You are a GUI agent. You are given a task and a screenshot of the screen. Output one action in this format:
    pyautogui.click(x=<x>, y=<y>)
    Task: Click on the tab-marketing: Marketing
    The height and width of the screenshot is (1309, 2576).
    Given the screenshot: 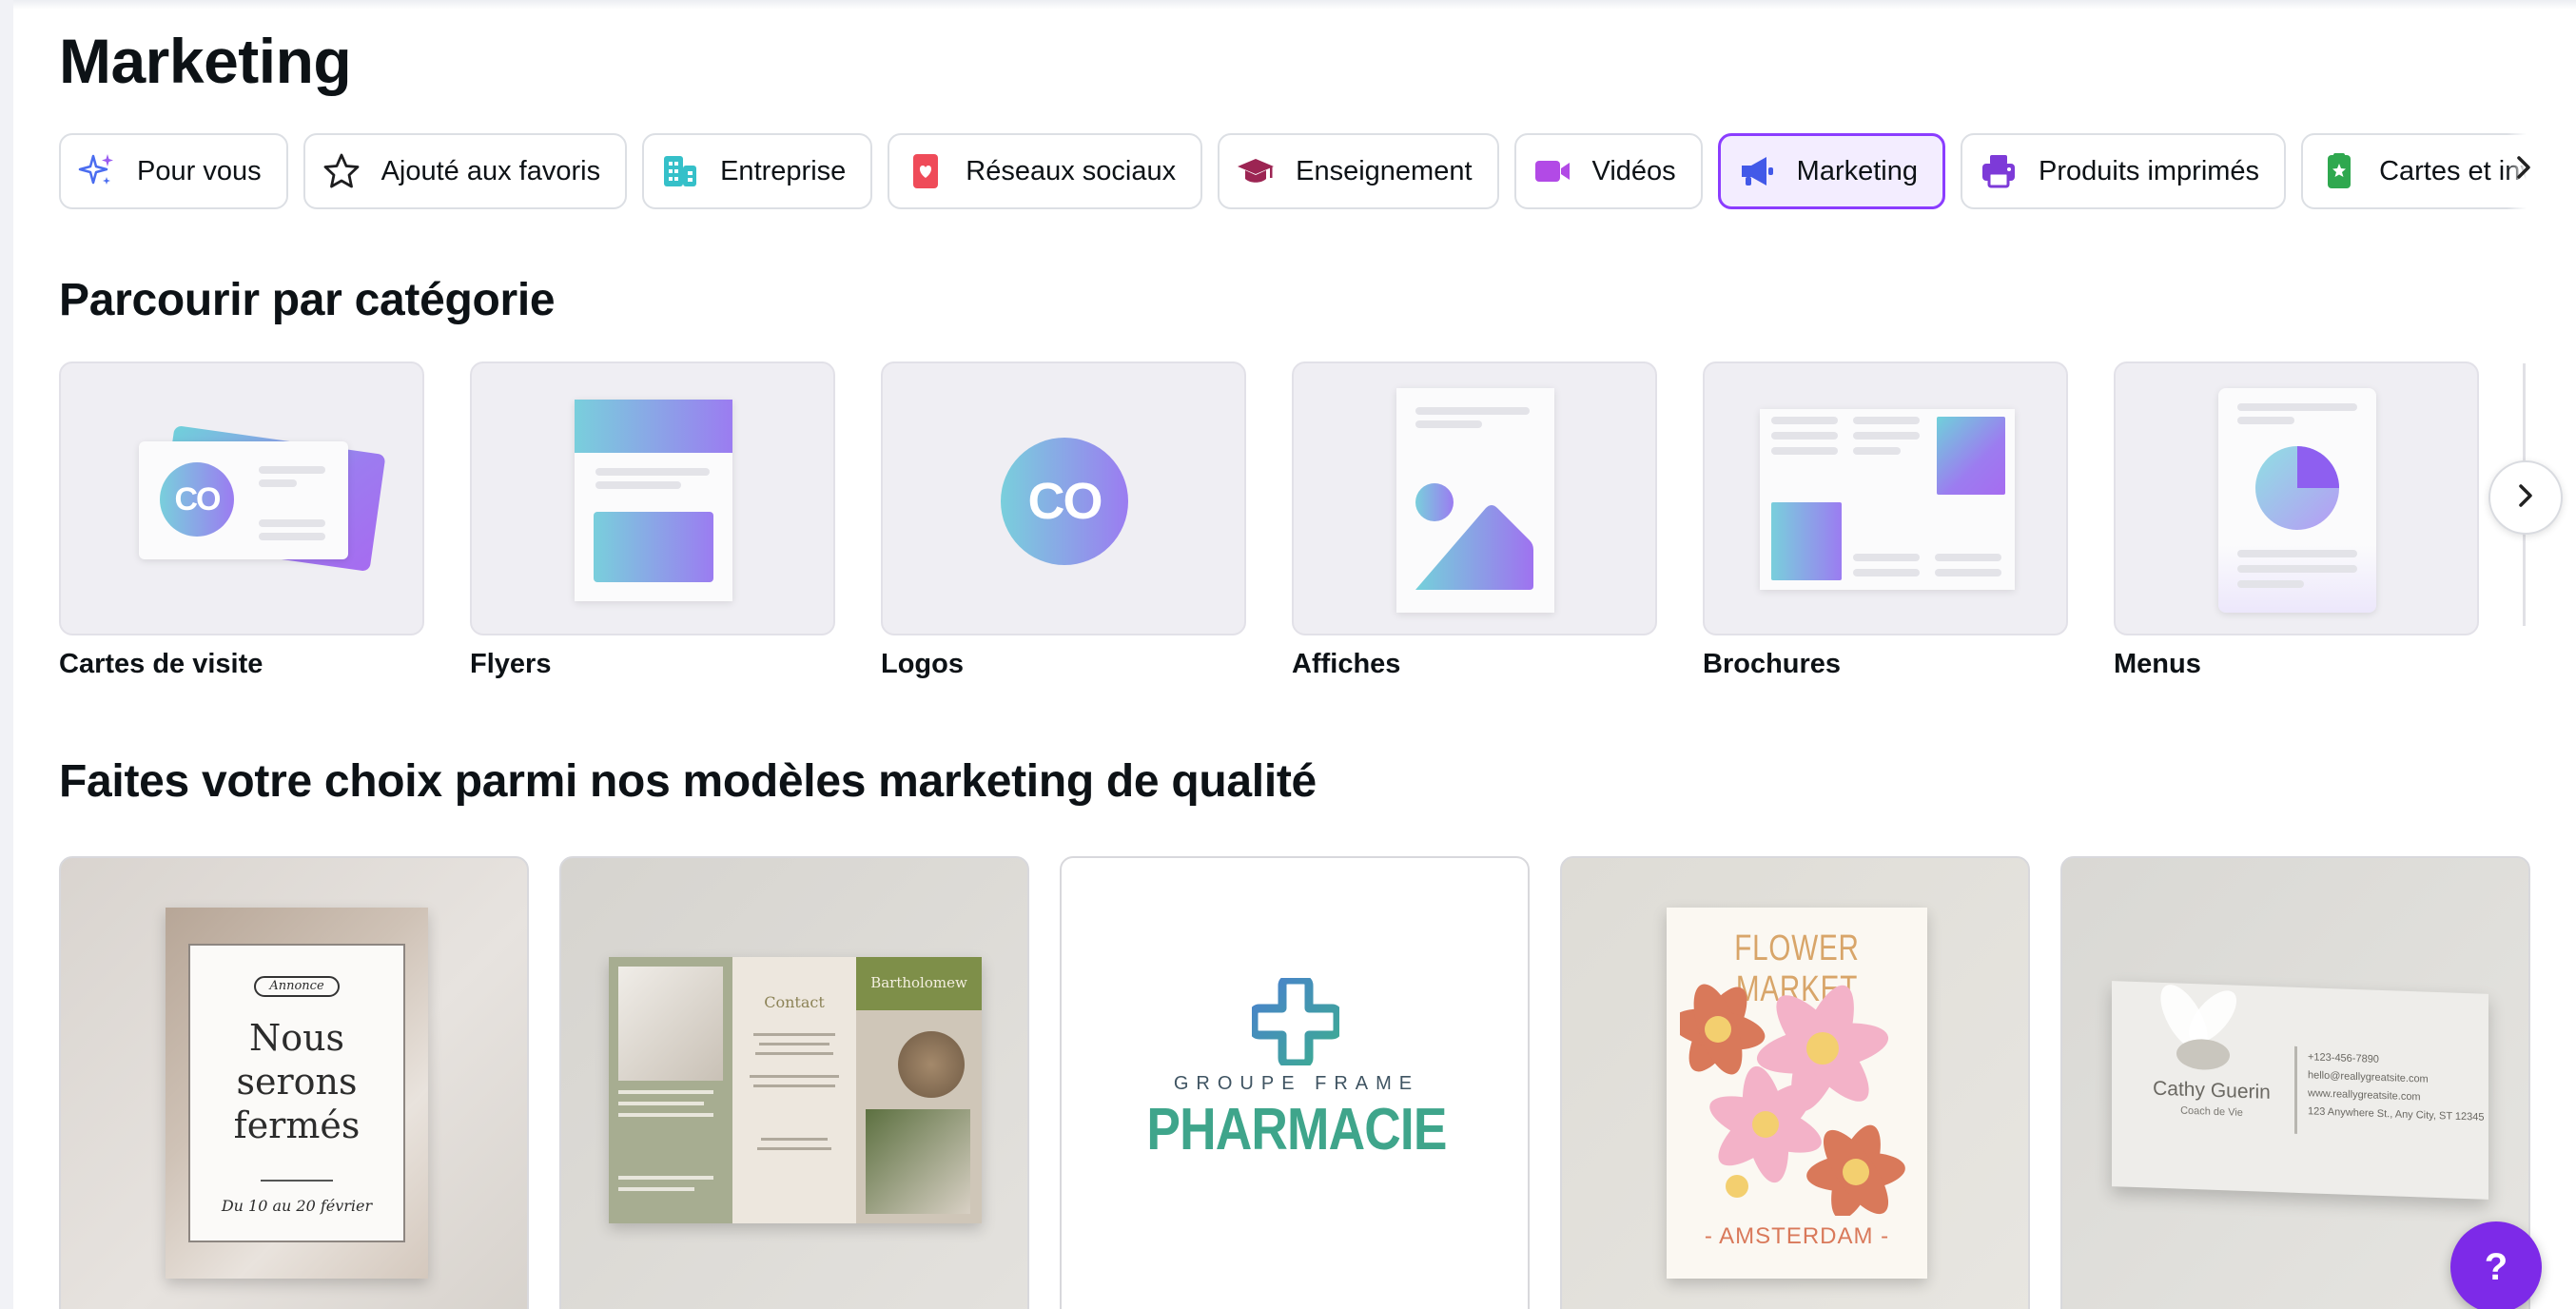 What is the action you would take?
    pyautogui.click(x=1831, y=171)
    